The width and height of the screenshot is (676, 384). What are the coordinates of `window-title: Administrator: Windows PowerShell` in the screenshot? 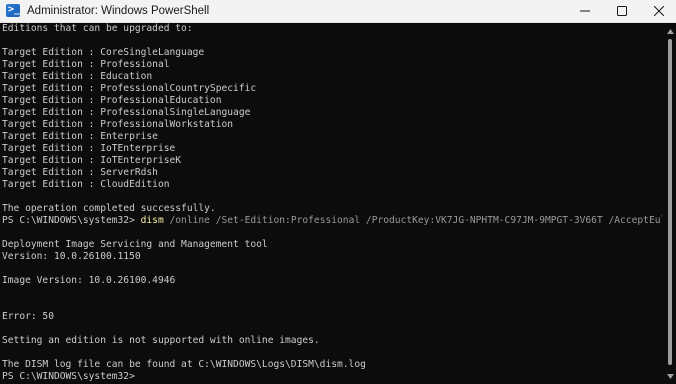 It's located at (118, 11).